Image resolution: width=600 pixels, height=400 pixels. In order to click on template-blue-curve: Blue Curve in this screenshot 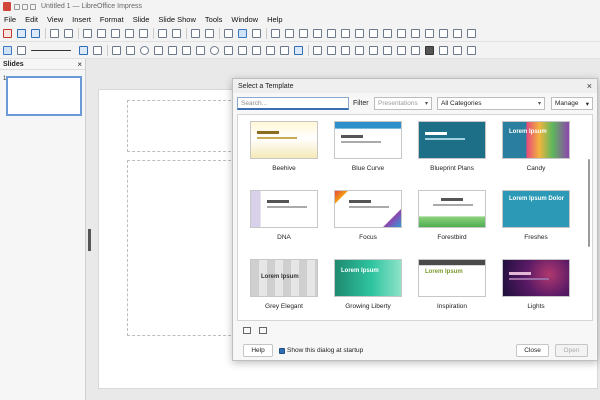, I will do `click(368, 149)`.